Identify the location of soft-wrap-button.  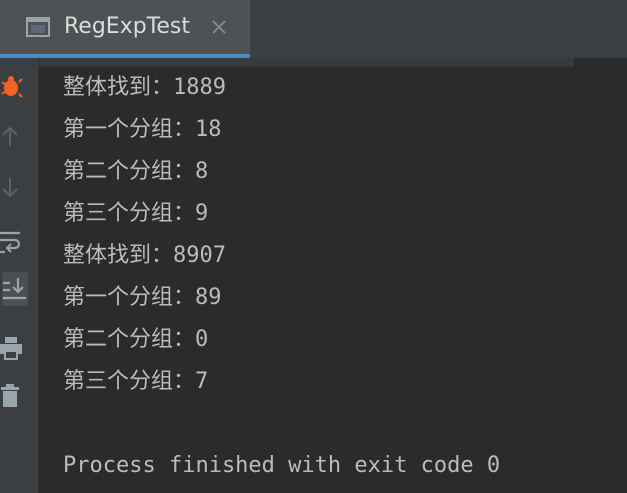
(15, 241).